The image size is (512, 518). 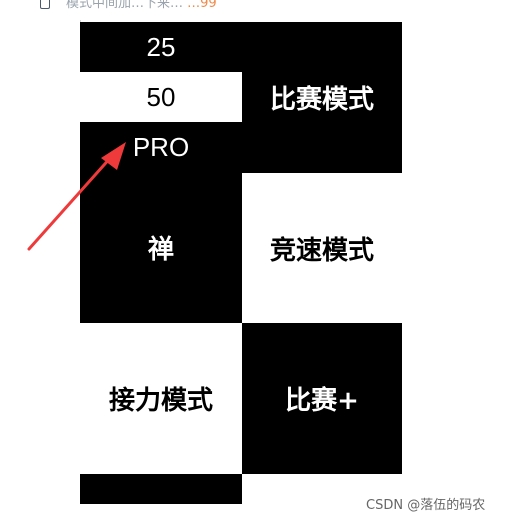 What do you see at coordinates (426, 505) in the screenshot?
I see `watermark: CSDN @落伍的码农` at bounding box center [426, 505].